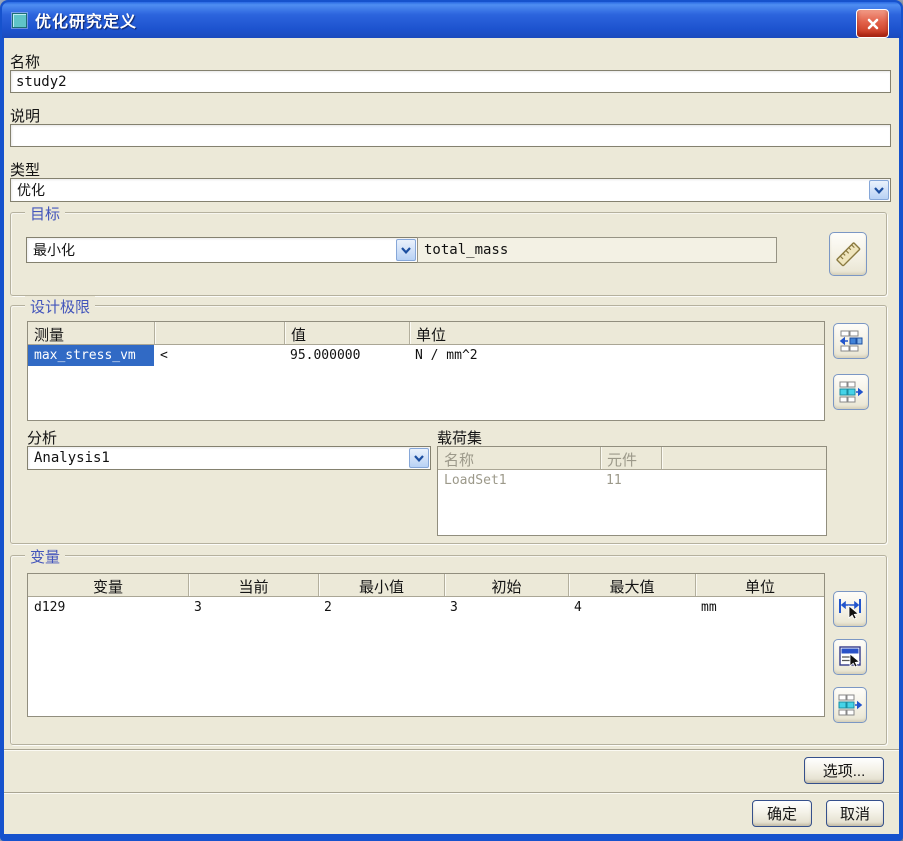 This screenshot has width=903, height=841. I want to click on column-header-maximum: 最大值, so click(631, 585).